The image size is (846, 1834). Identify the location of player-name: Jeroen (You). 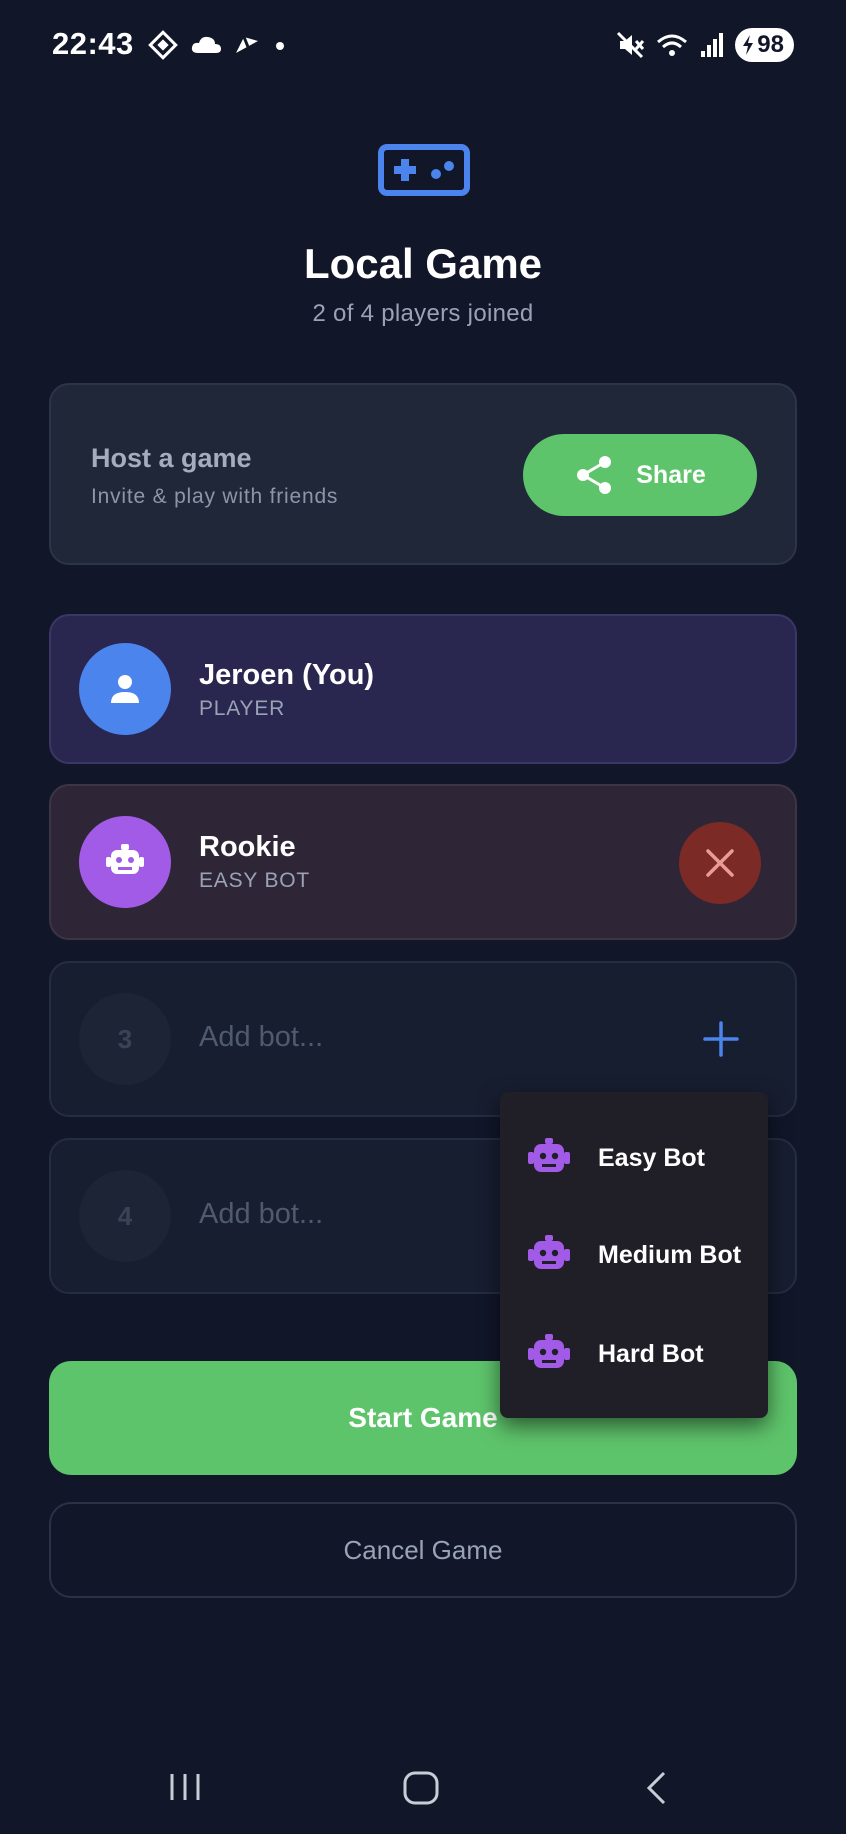
(287, 675).